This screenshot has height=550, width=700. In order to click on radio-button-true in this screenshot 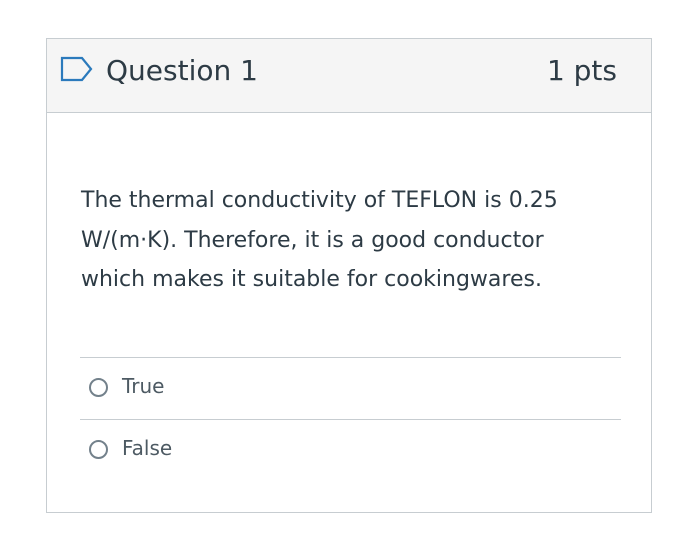, I will do `click(98, 387)`.